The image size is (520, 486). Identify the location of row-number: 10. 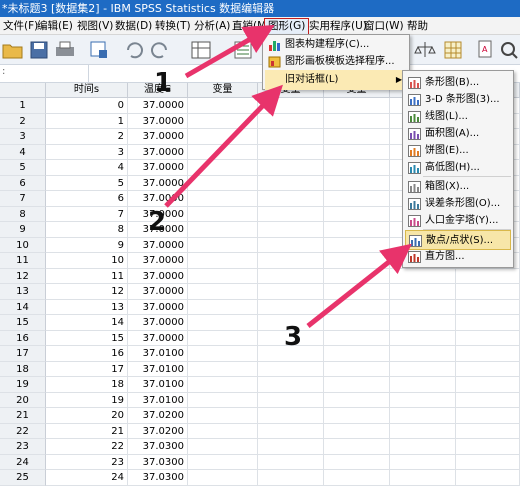
(23, 245).